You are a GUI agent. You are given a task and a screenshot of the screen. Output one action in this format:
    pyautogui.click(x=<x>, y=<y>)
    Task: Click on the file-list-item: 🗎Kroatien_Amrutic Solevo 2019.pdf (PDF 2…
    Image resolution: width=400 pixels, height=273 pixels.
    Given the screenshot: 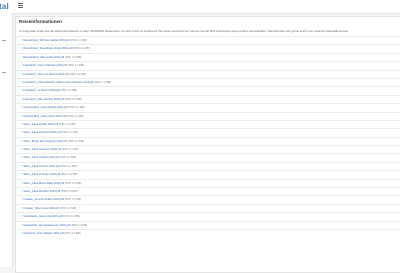 What is the action you would take?
    pyautogui.click(x=208, y=199)
    